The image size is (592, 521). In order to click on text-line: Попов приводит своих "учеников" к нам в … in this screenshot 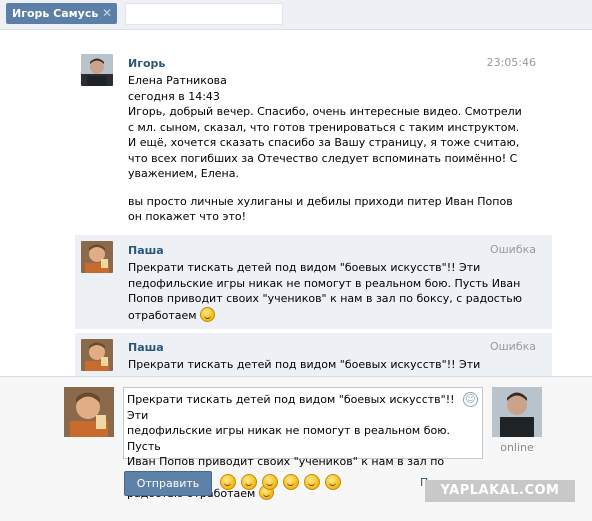, I will do `click(325, 298)`.